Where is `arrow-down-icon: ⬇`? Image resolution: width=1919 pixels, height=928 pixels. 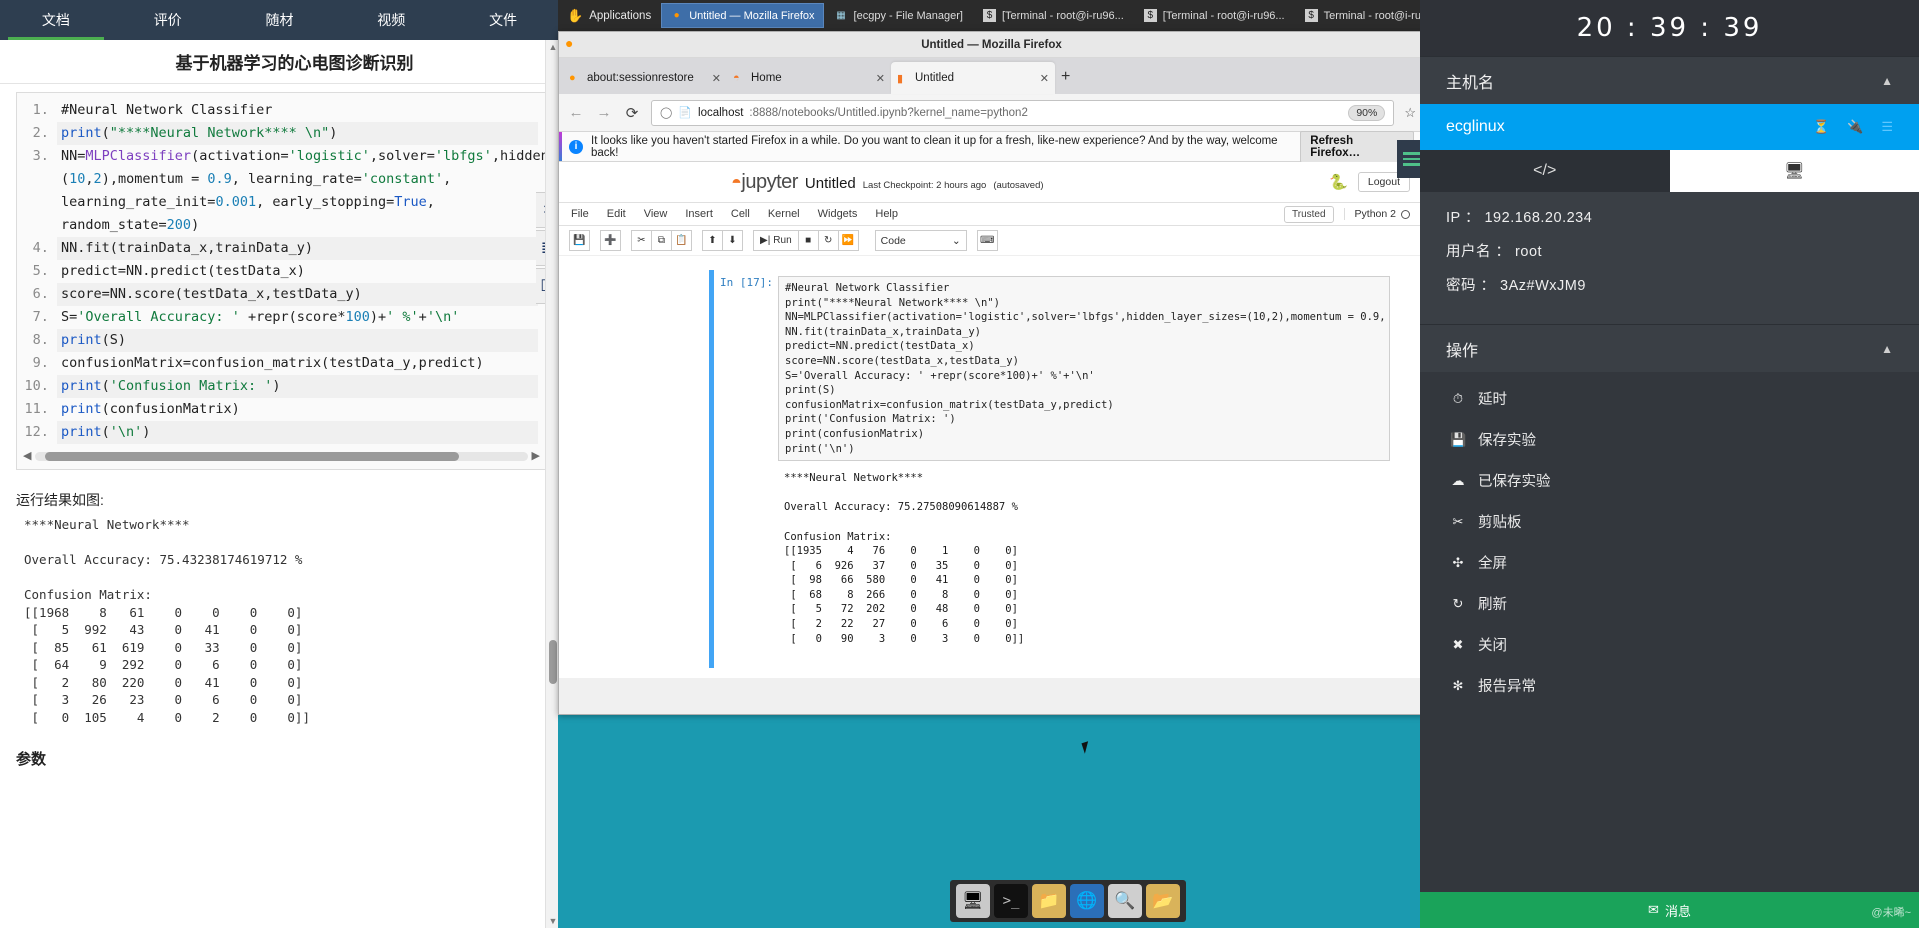
arrow-down-icon: ⬇ is located at coordinates (732, 240).